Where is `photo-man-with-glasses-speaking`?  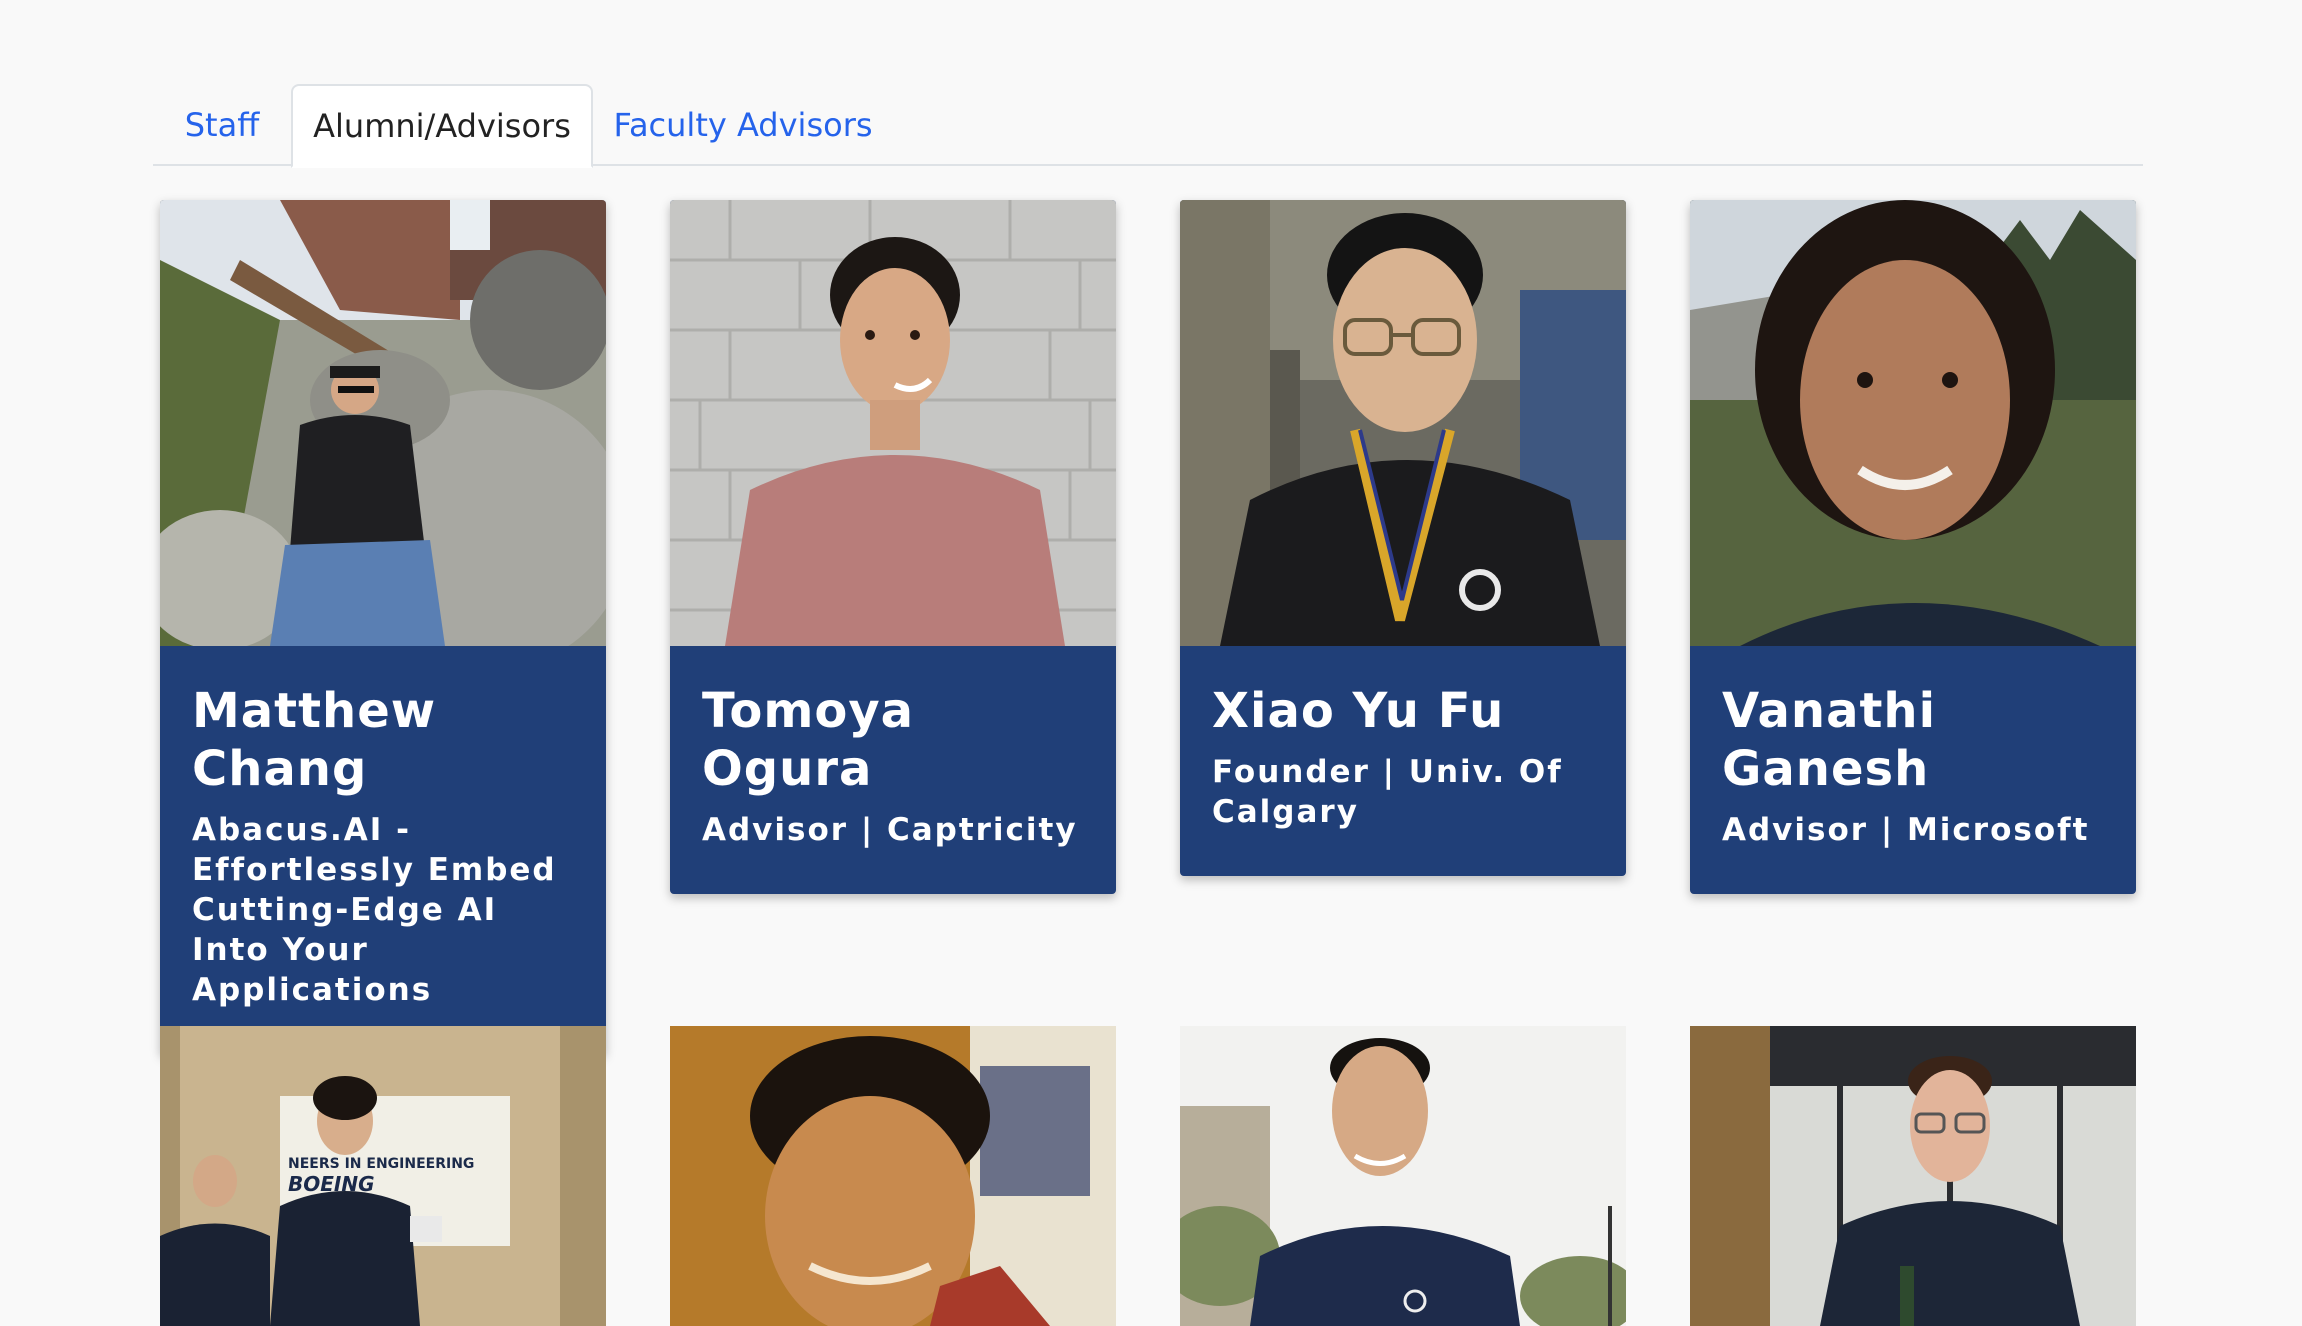
photo-man-with-glasses-speaking is located at coordinates (1913, 1176).